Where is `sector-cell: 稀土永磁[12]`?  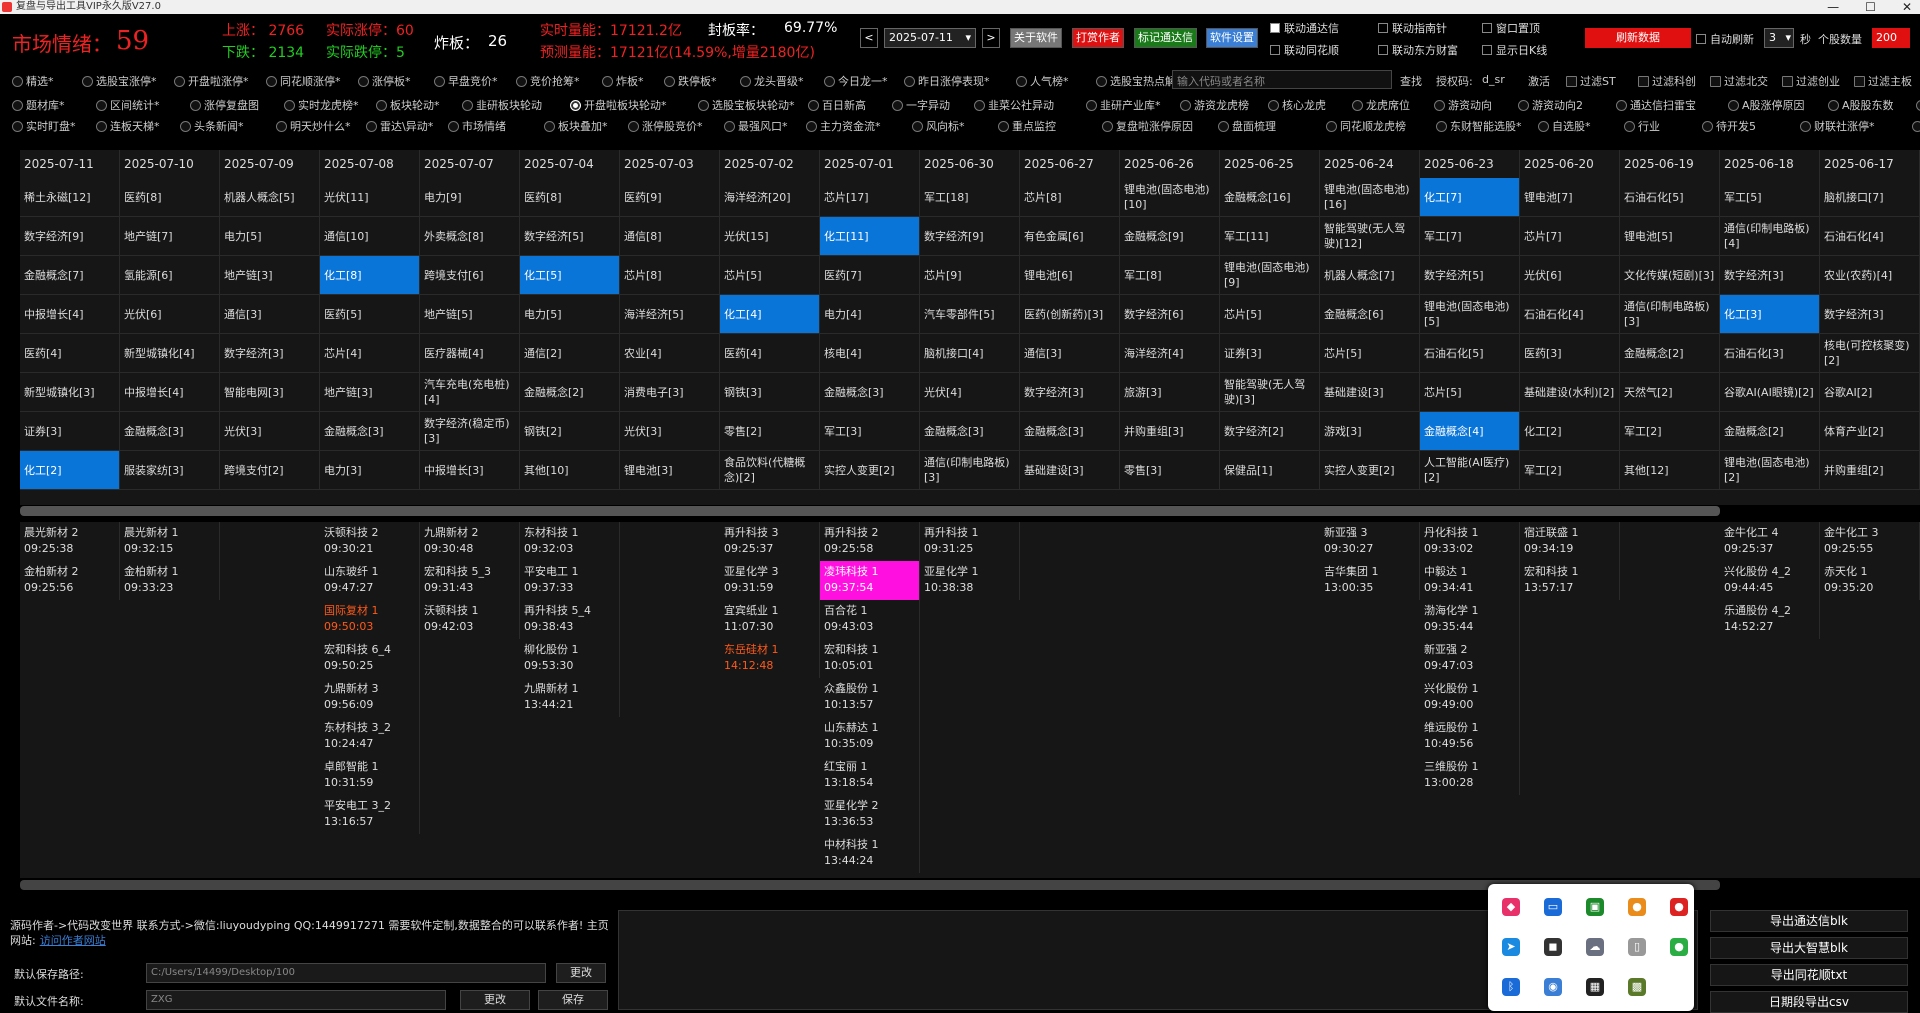 sector-cell: 稀土永磁[12] is located at coordinates (70, 197).